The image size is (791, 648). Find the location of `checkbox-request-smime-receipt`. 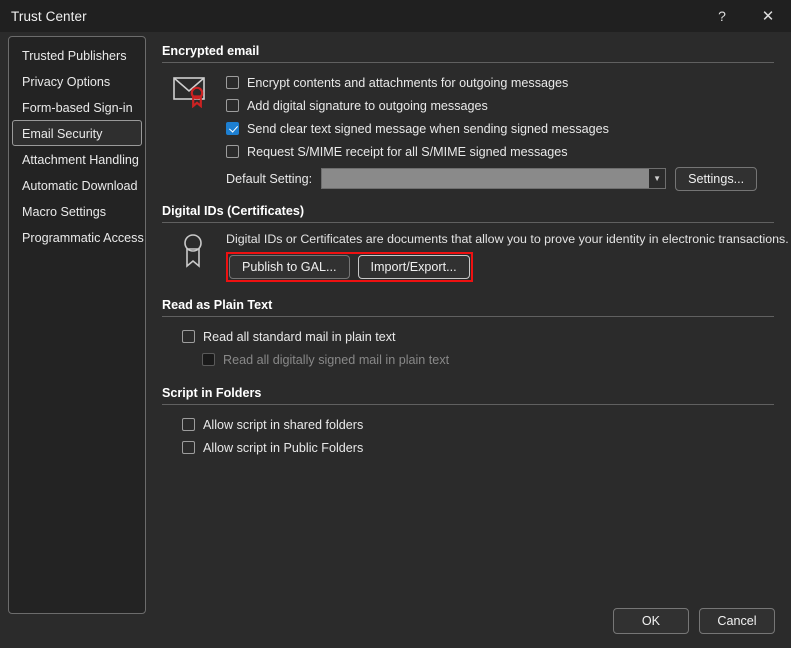

checkbox-request-smime-receipt is located at coordinates (232, 151).